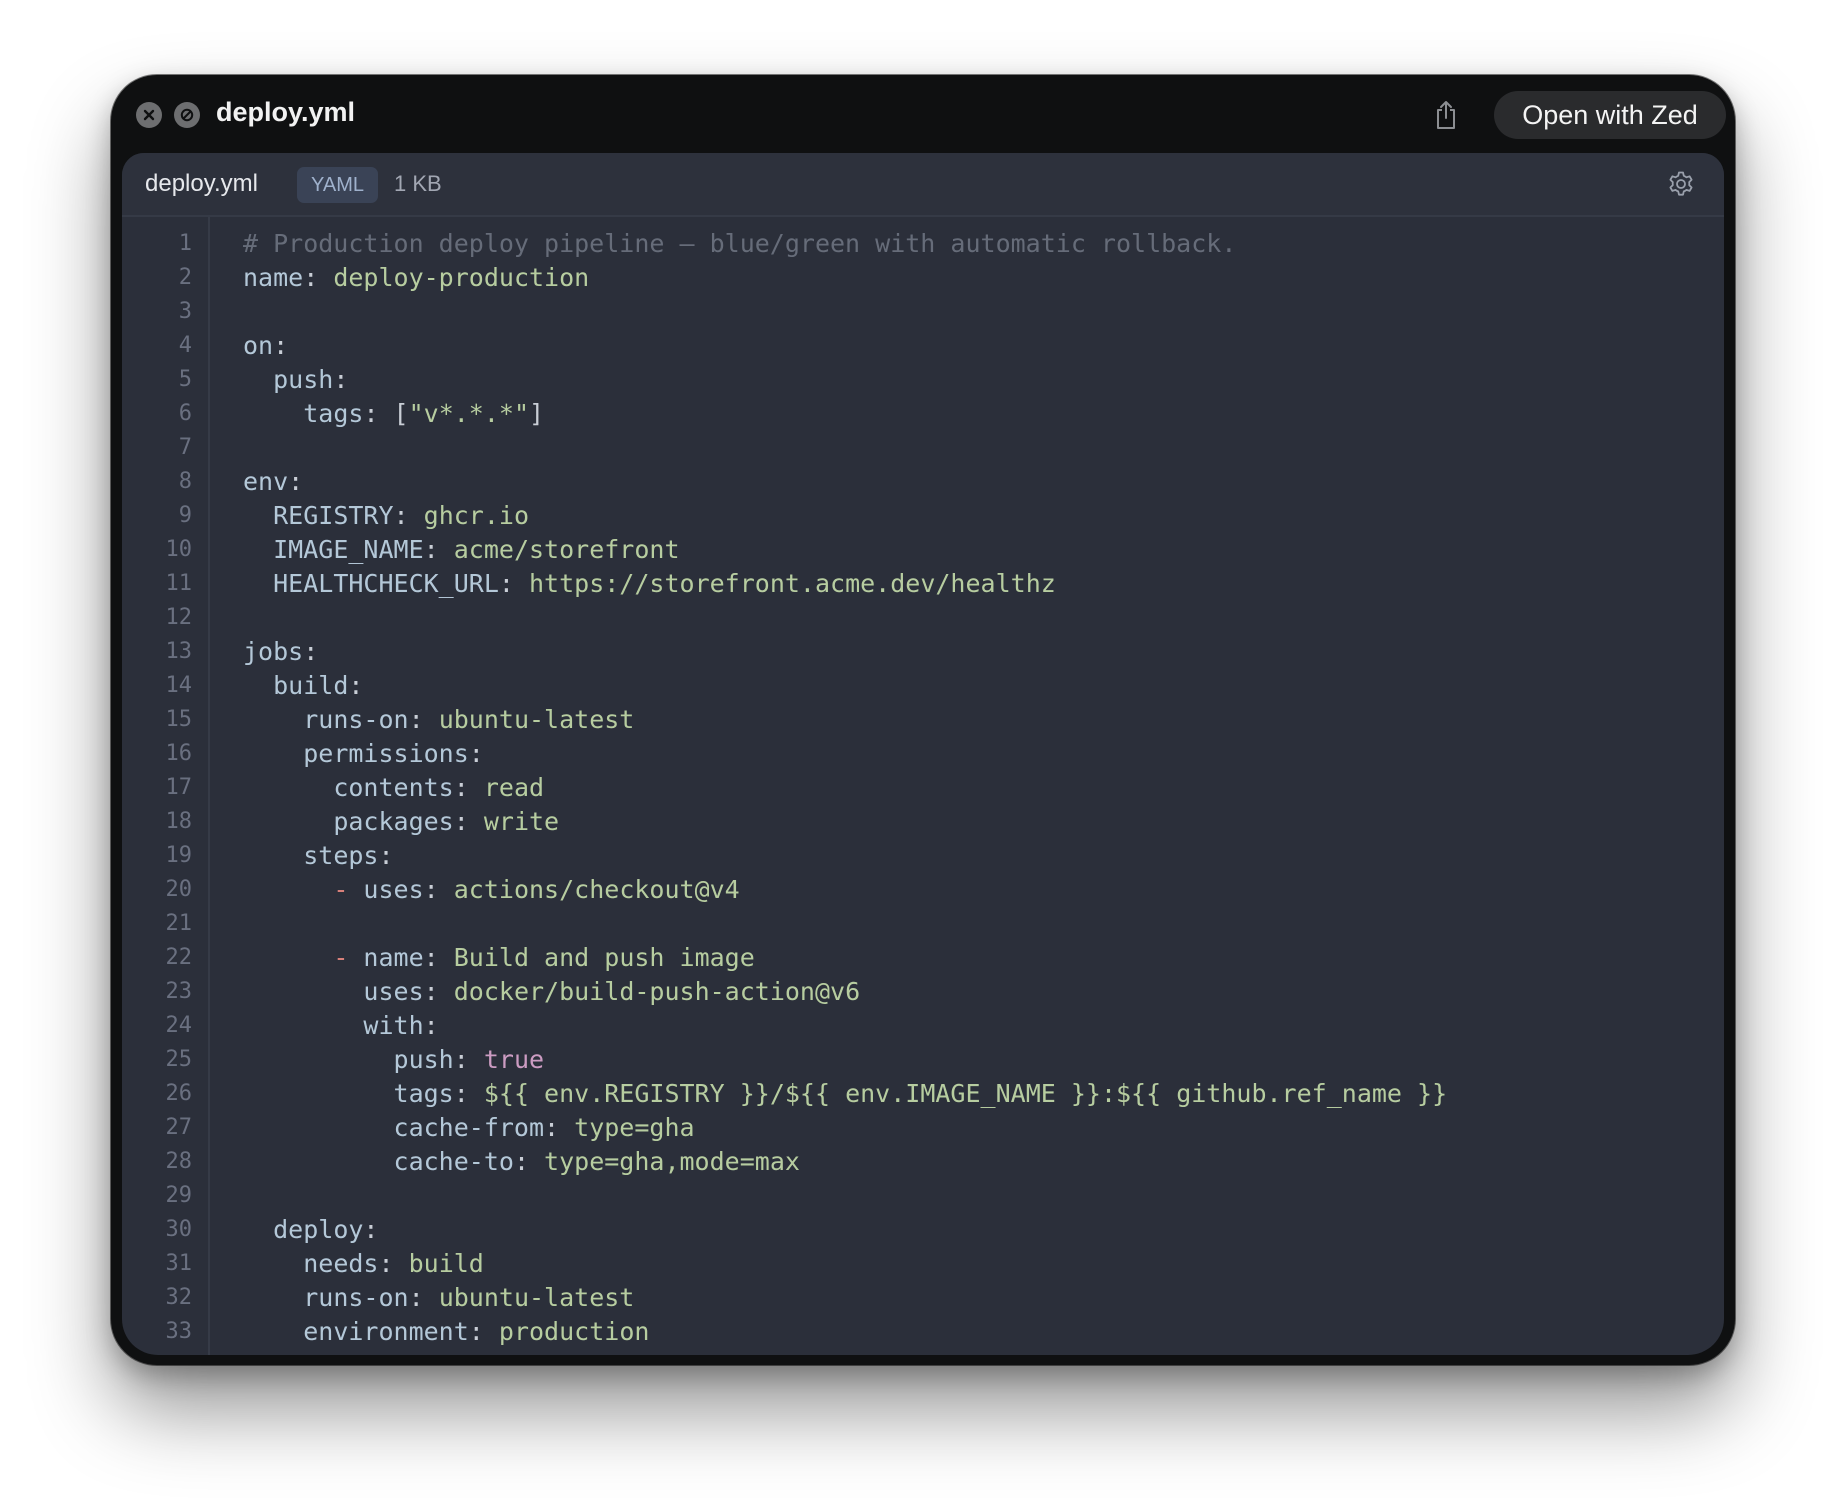  I want to click on line-number: 29, so click(179, 1195).